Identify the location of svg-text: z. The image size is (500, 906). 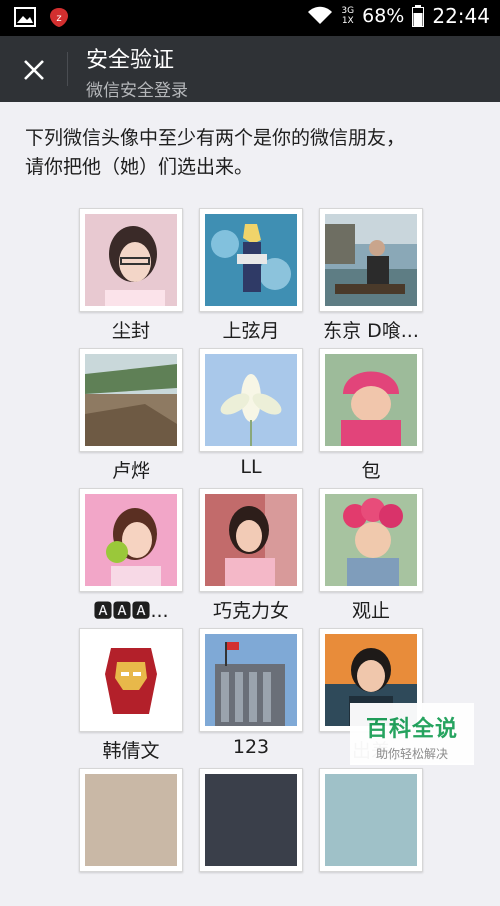
(58, 18).